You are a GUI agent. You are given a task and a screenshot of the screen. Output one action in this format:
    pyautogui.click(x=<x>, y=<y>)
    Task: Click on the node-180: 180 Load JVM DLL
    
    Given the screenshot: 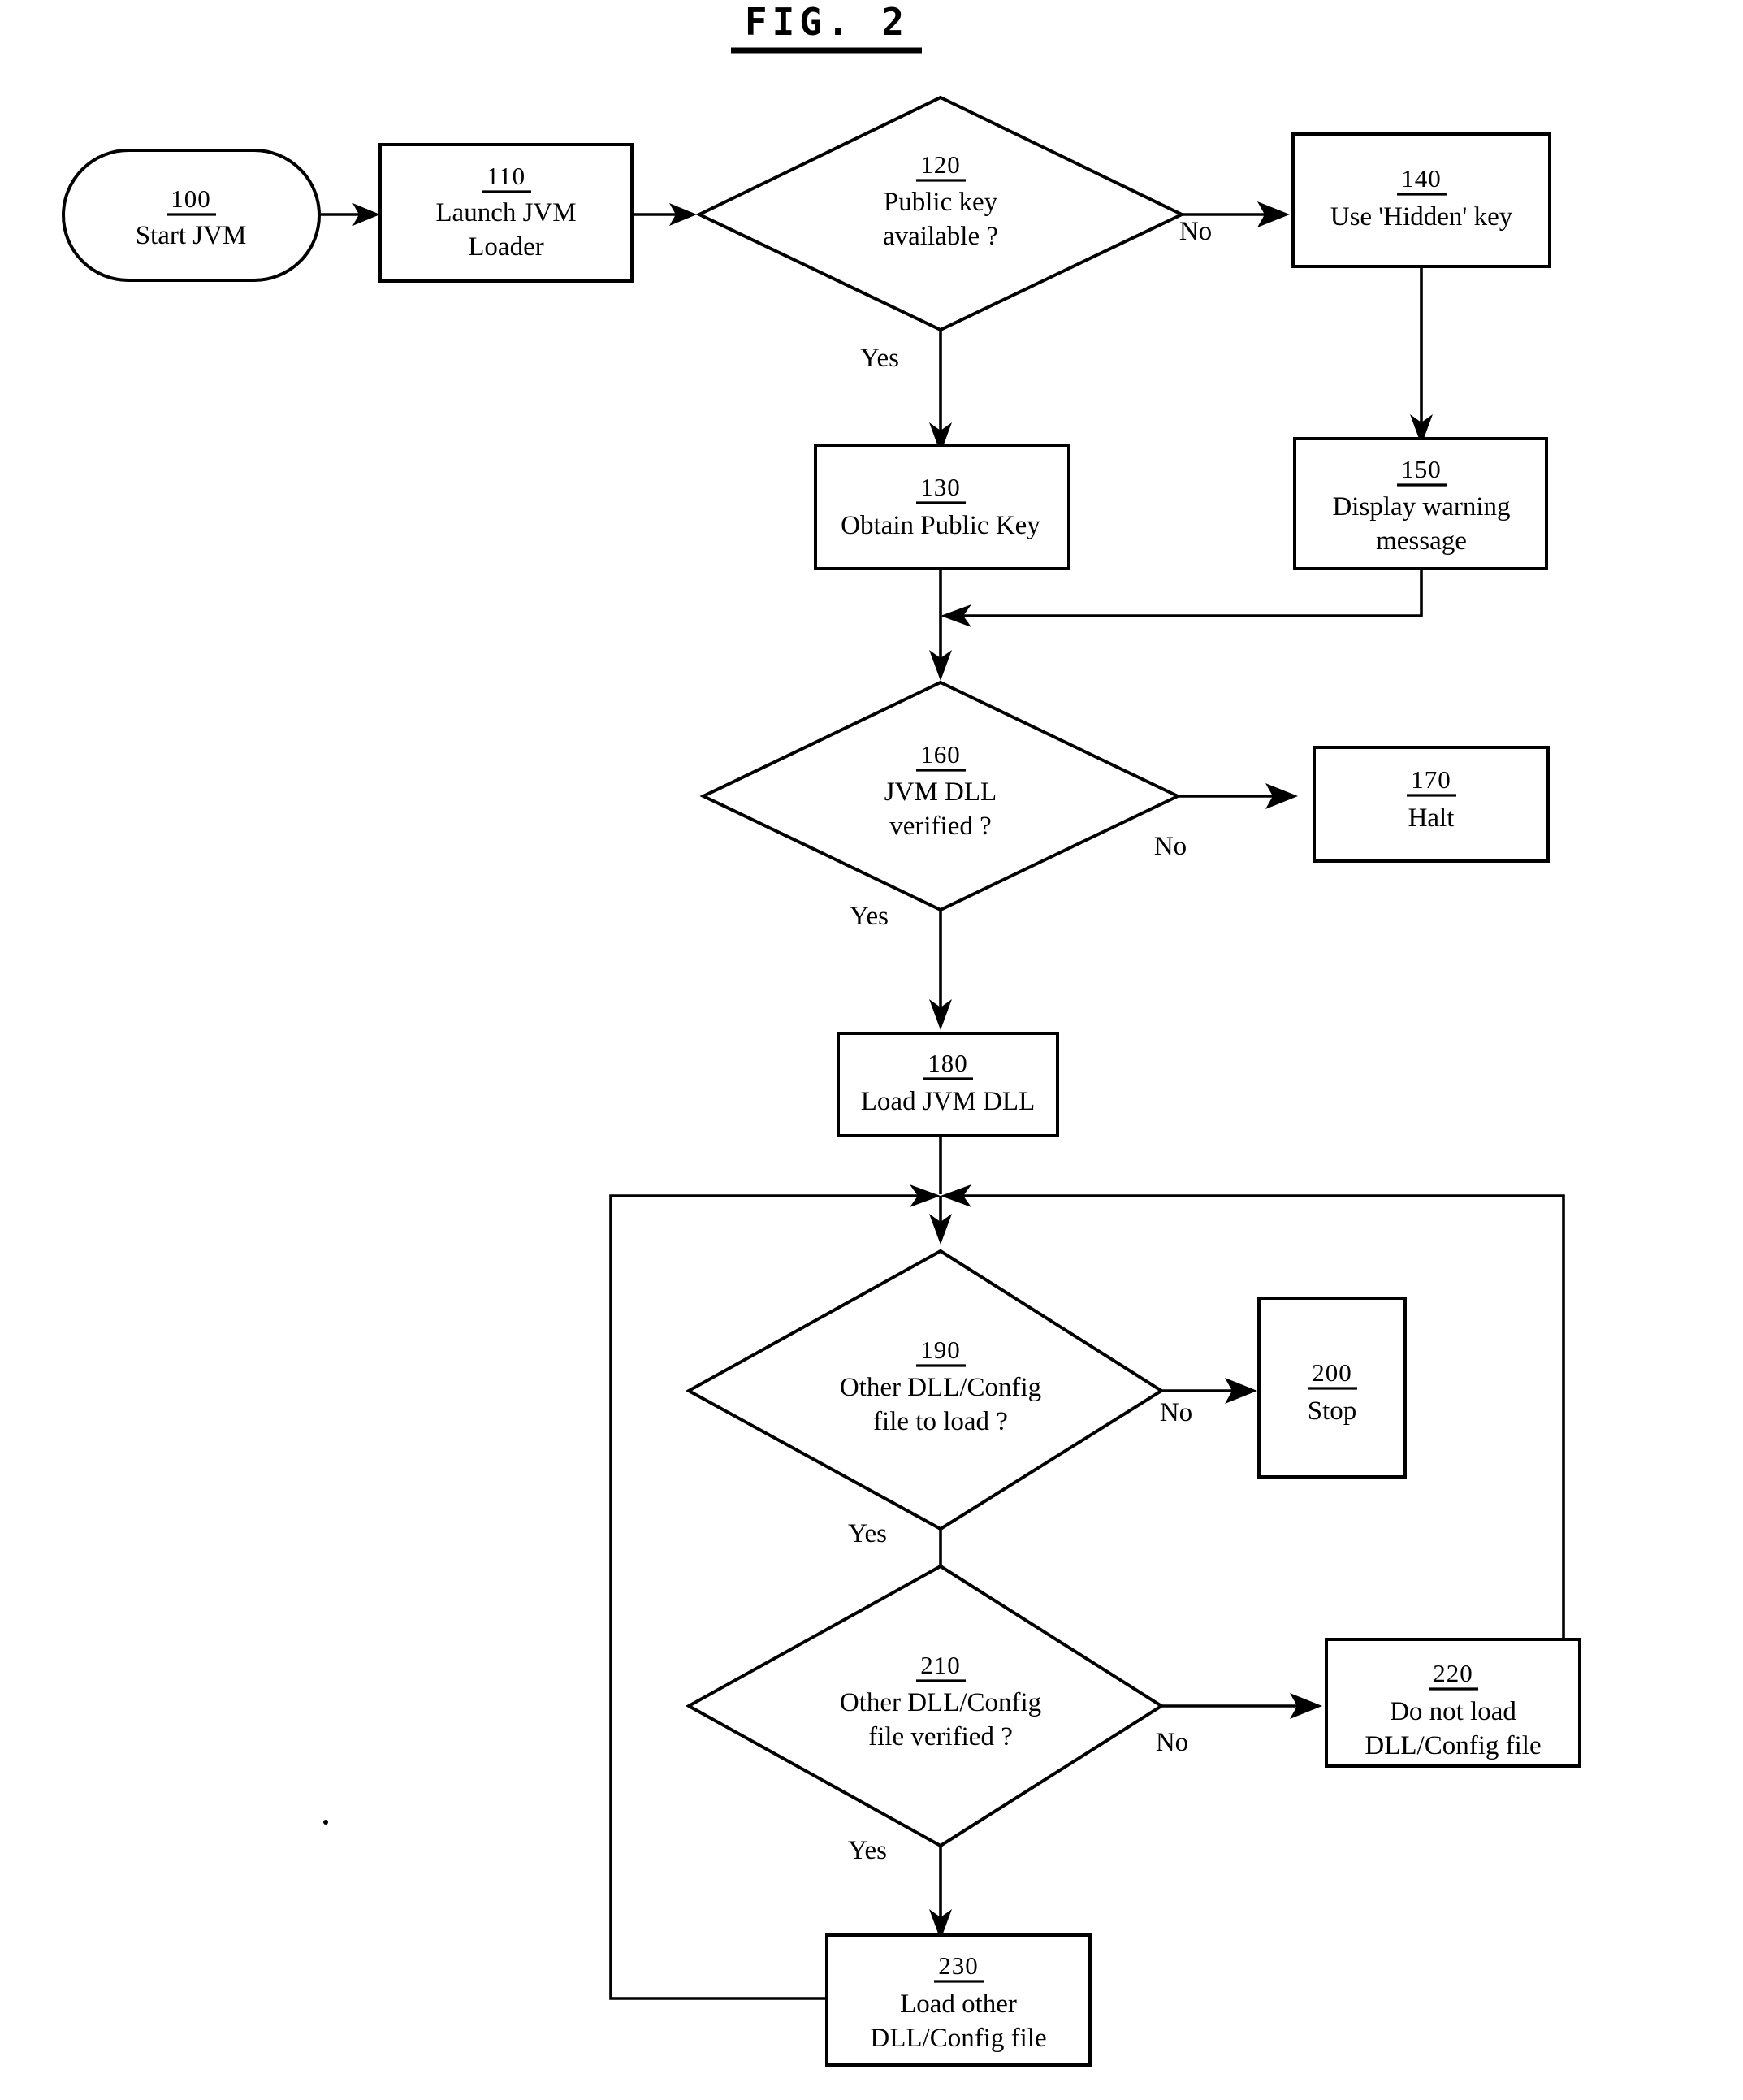 What is the action you would take?
    pyautogui.click(x=948, y=1084)
    